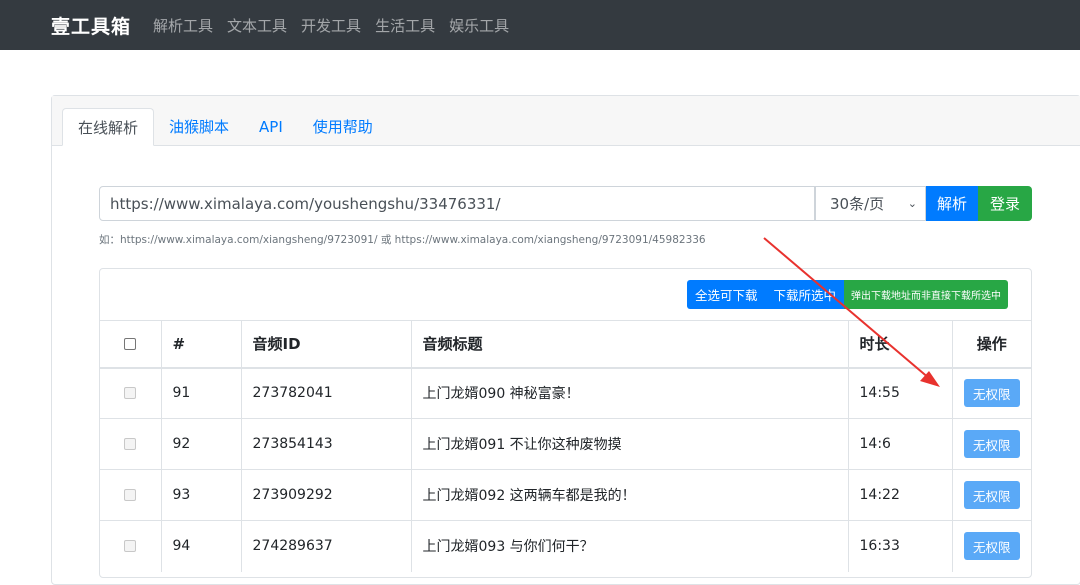 The image size is (1080, 585). Describe the element at coordinates (343, 127) in the screenshot. I see `tab-help: 使用帮助` at that location.